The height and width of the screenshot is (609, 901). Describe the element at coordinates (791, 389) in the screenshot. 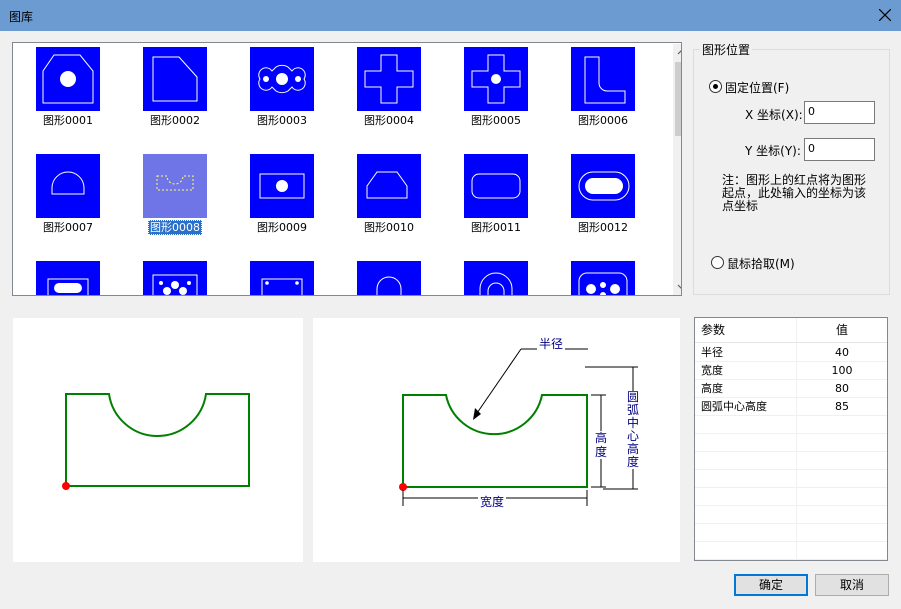

I see `table-row: 高度 80` at that location.